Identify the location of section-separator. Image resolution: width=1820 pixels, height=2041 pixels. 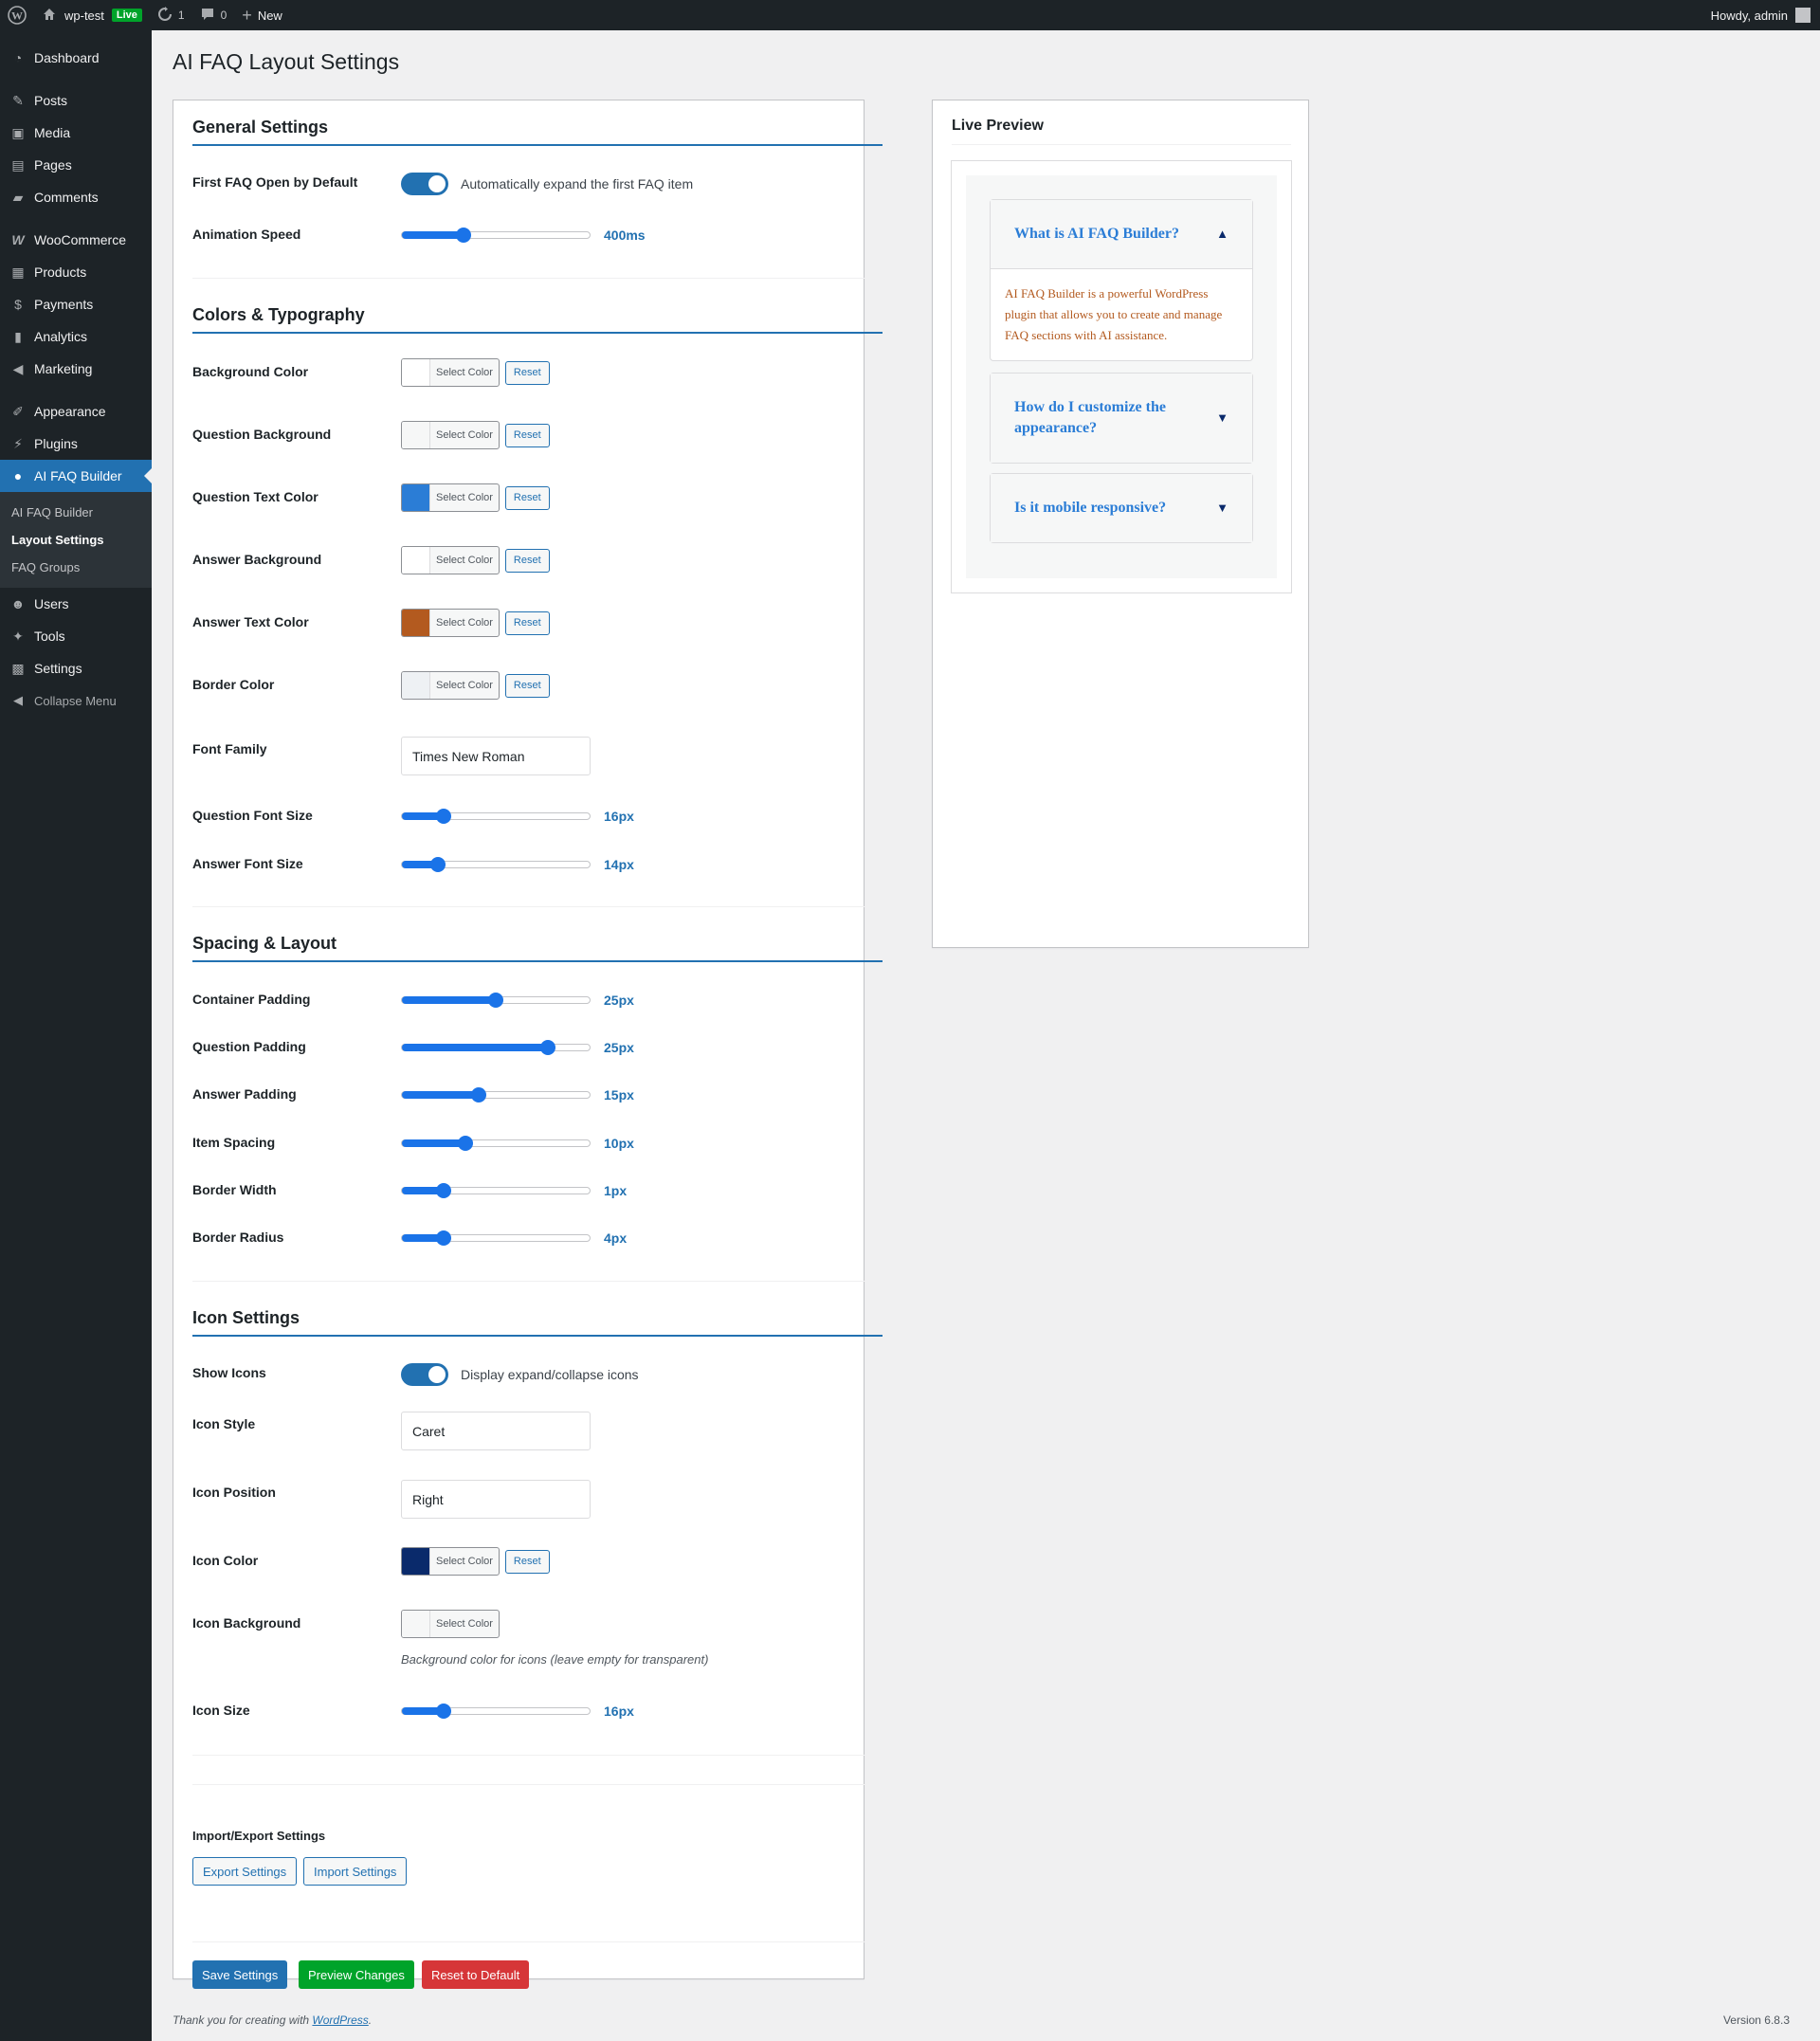
(537, 1784).